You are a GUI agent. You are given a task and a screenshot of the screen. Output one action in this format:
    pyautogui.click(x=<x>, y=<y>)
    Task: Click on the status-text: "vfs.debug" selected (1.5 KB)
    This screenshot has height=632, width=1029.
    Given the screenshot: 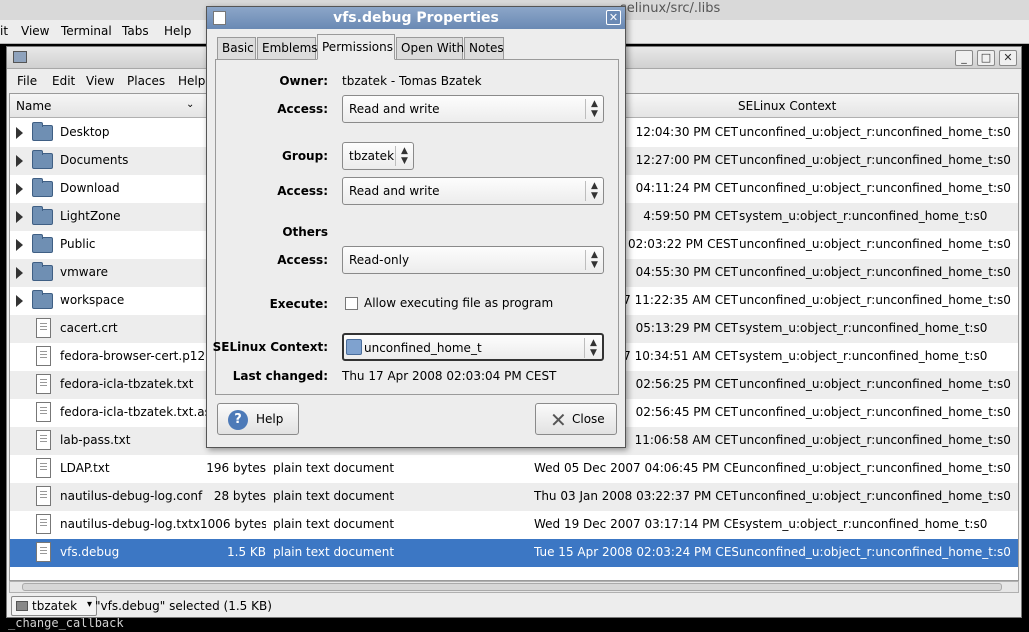 What is the action you would take?
    pyautogui.click(x=183, y=606)
    